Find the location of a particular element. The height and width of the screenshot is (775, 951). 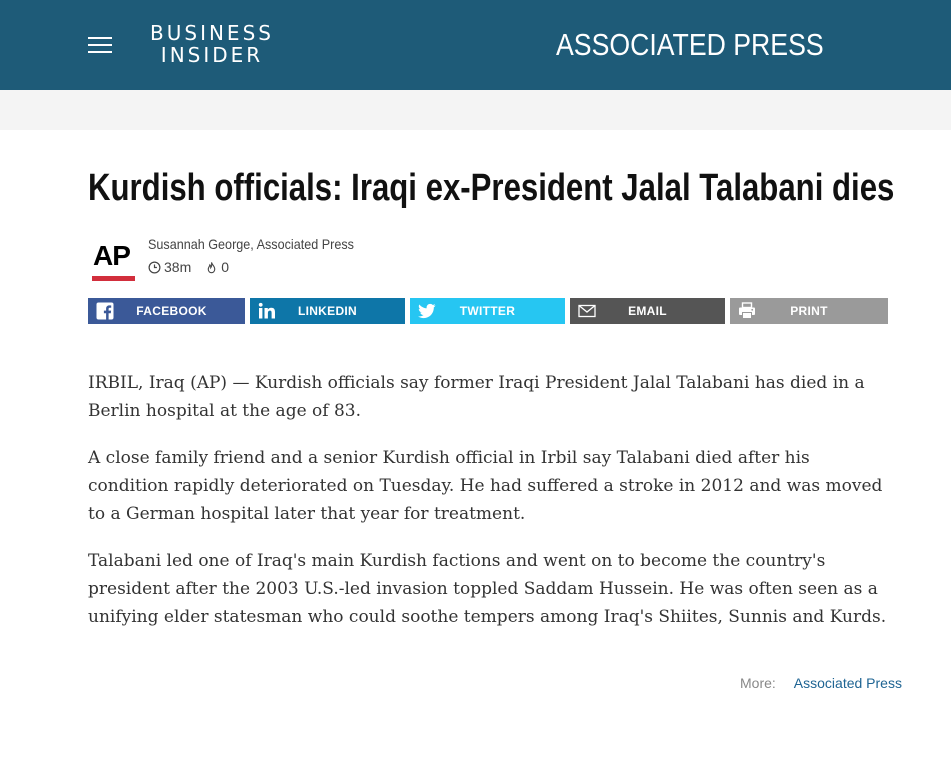

share-email-label: EMAIL is located at coordinates (647, 311).